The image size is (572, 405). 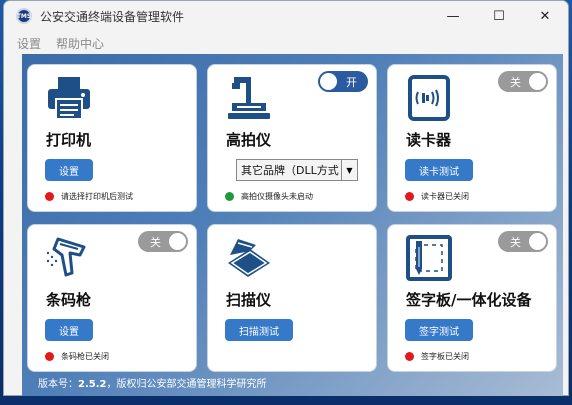 What do you see at coordinates (24, 16) in the screenshot?
I see `app-logo-icon: TMS` at bounding box center [24, 16].